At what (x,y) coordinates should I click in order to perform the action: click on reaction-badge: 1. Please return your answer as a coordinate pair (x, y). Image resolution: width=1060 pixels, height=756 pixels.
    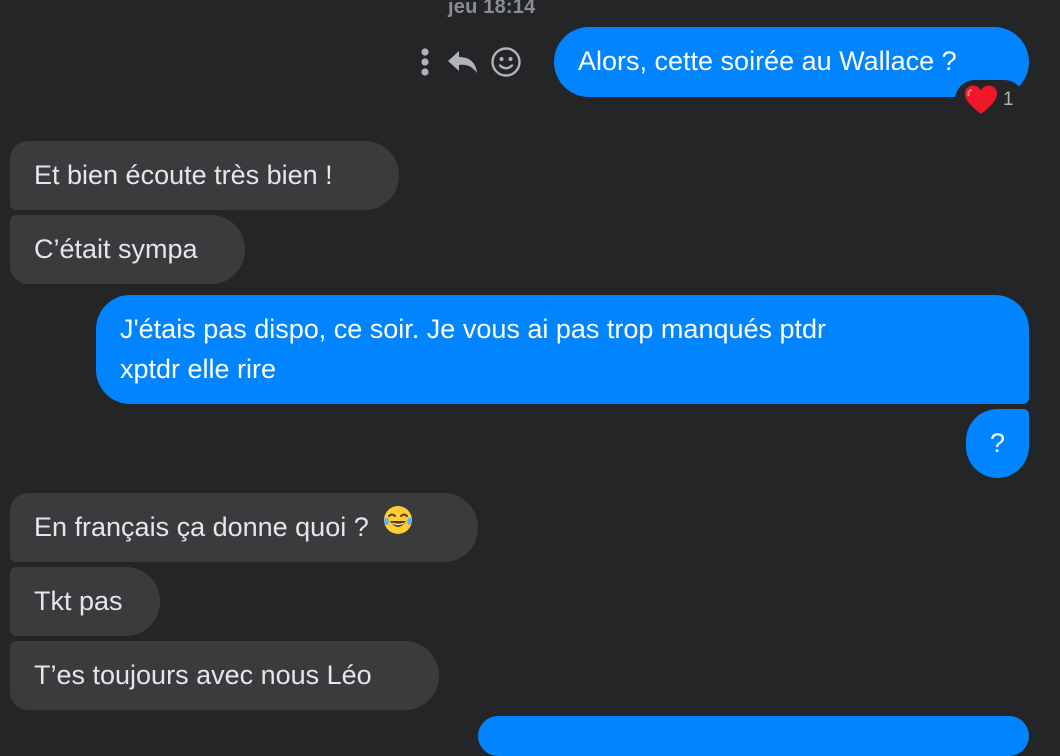
    Looking at the image, I should click on (989, 100).